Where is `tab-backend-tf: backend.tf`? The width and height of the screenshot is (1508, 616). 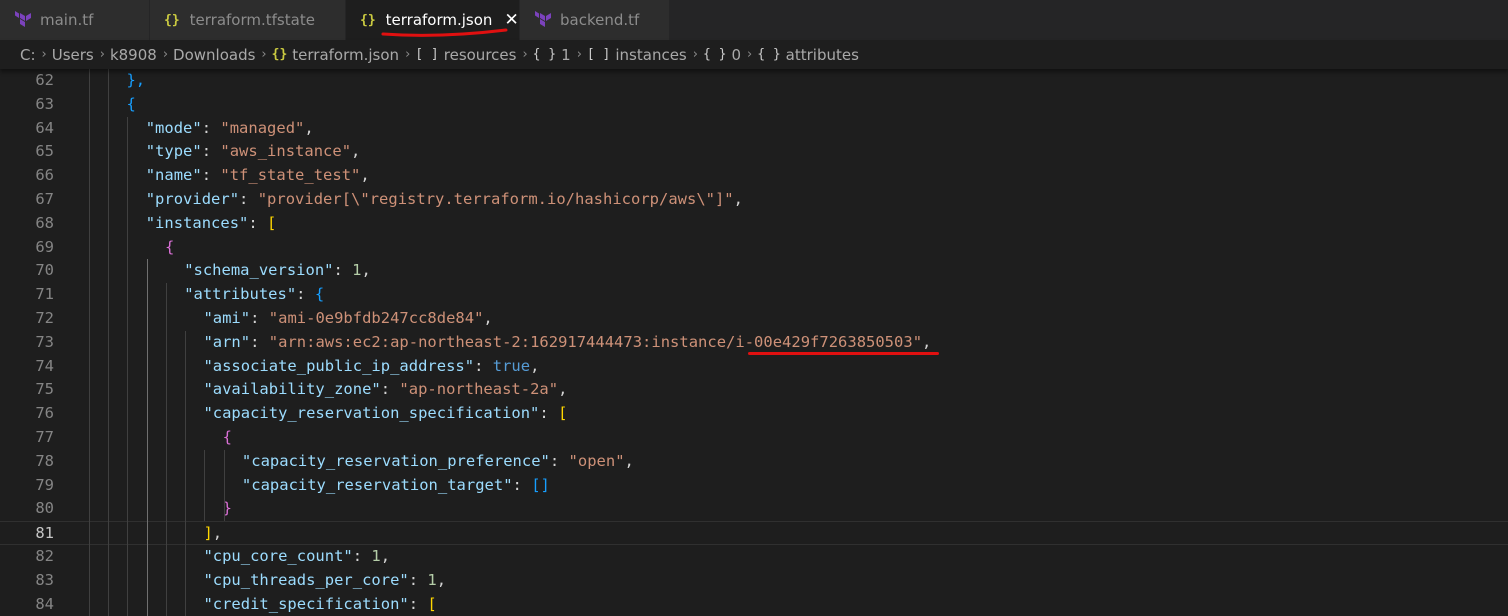 tab-backend-tf: backend.tf is located at coordinates (595, 20).